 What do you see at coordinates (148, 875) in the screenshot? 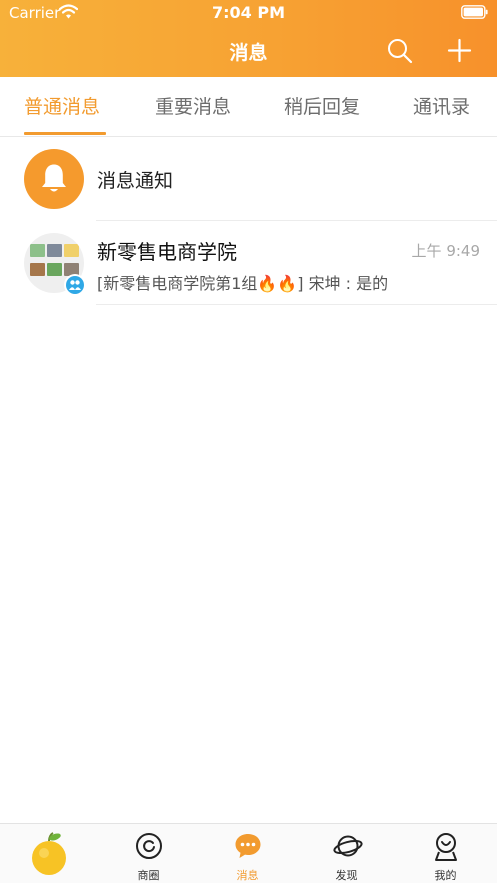
I see `tabbar-label: 商圈` at bounding box center [148, 875].